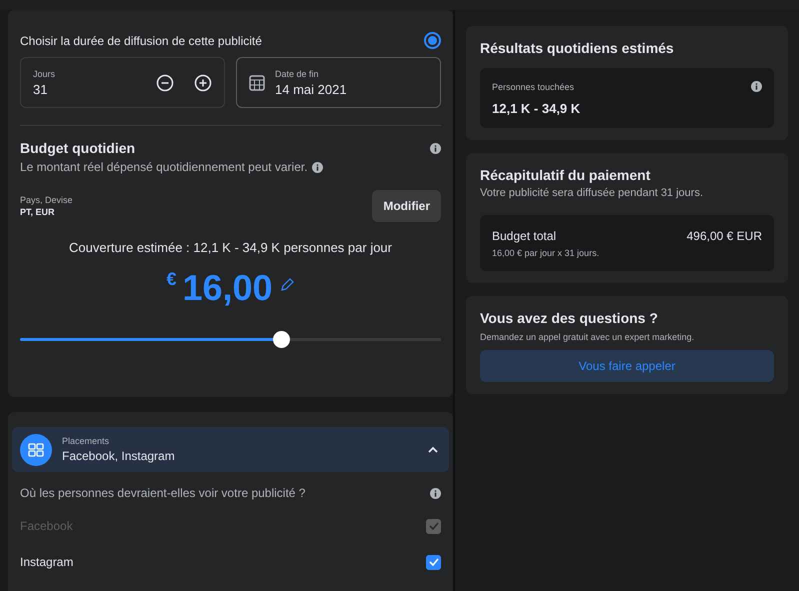  Describe the element at coordinates (406, 206) in the screenshot. I see `edit-button: Modifier` at that location.